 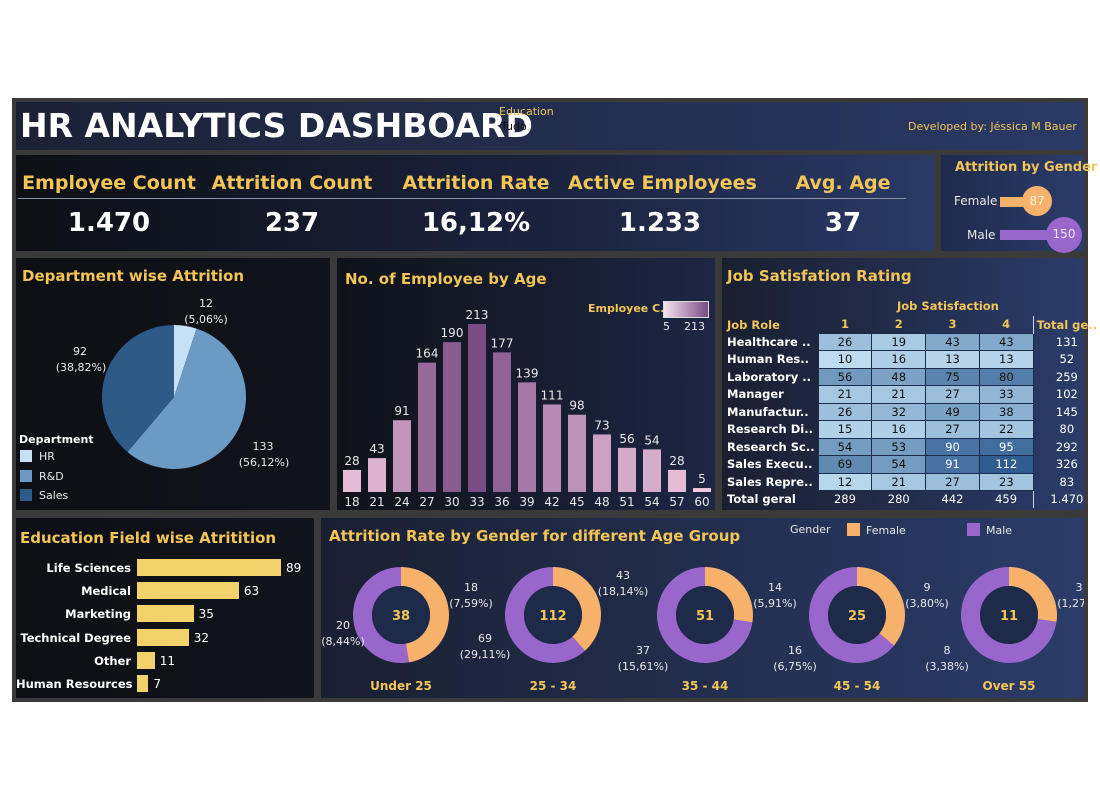 What do you see at coordinates (112, 660) in the screenshot?
I see `education-bar-label: Other` at bounding box center [112, 660].